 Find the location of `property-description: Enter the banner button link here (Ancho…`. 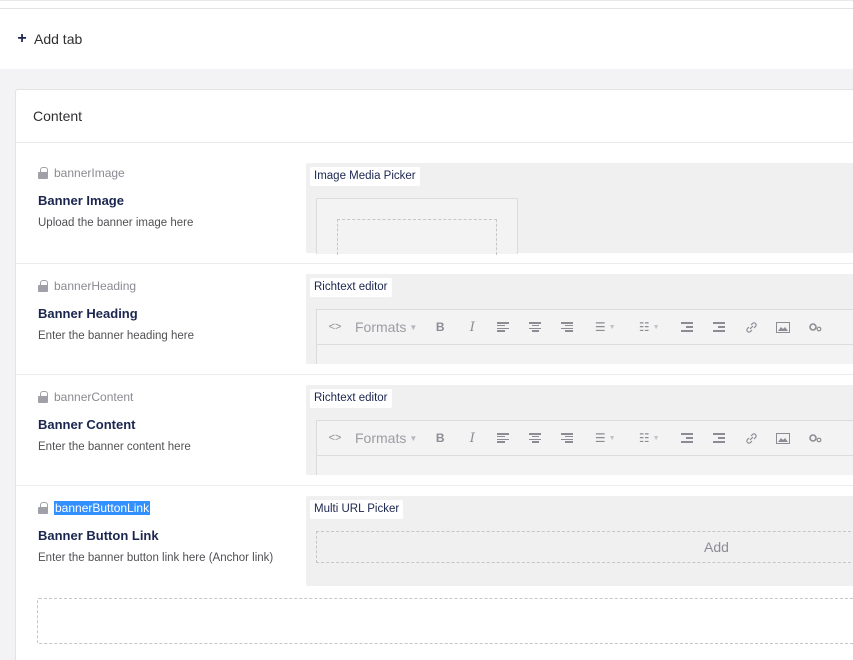

property-description: Enter the banner button link here (Ancho… is located at coordinates (156, 558).